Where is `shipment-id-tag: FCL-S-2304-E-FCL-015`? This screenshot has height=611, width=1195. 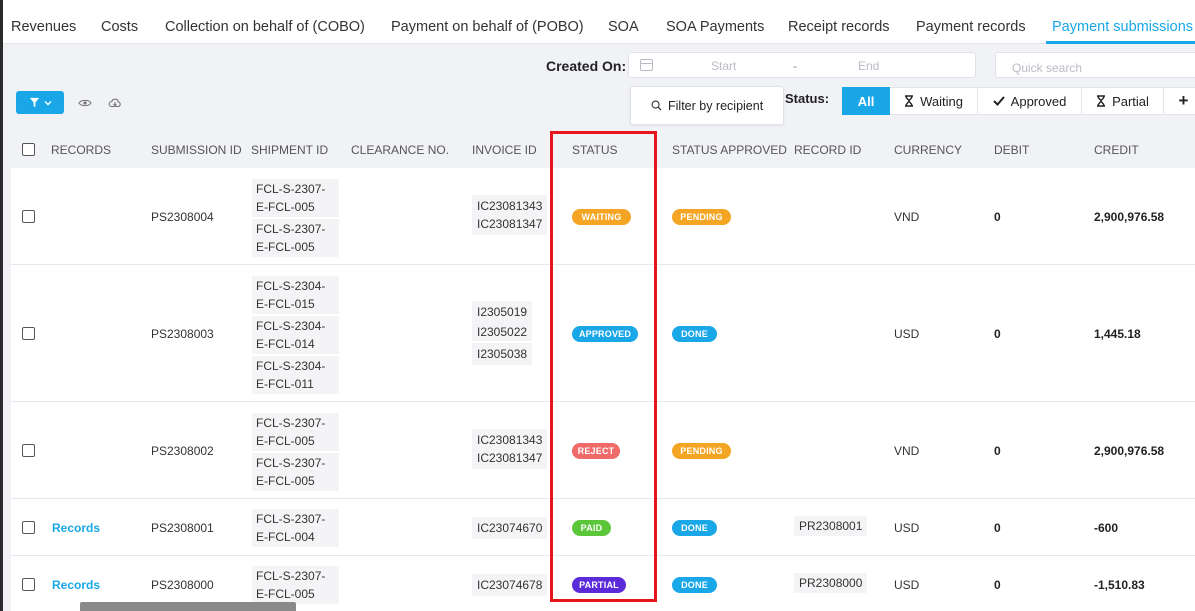 shipment-id-tag: FCL-S-2304-E-FCL-015 is located at coordinates (295, 295).